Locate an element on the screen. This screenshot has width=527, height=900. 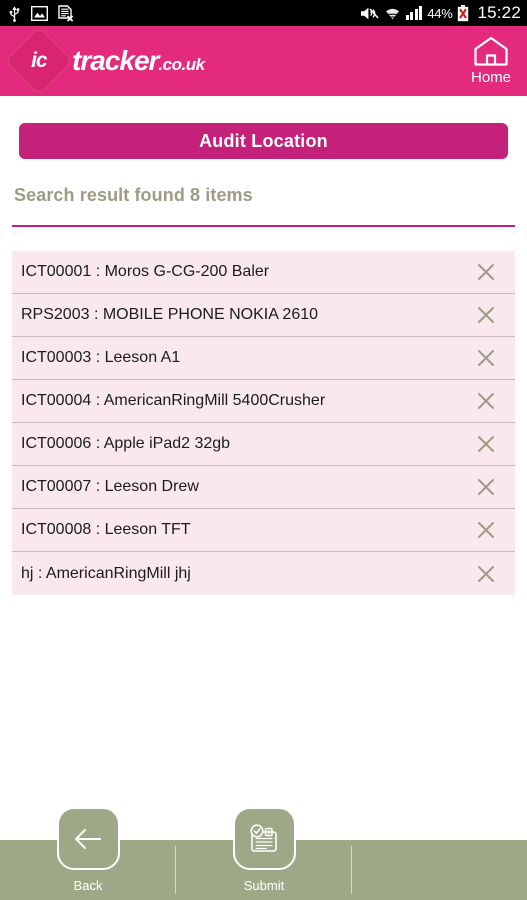
usb-icon is located at coordinates (14, 13).